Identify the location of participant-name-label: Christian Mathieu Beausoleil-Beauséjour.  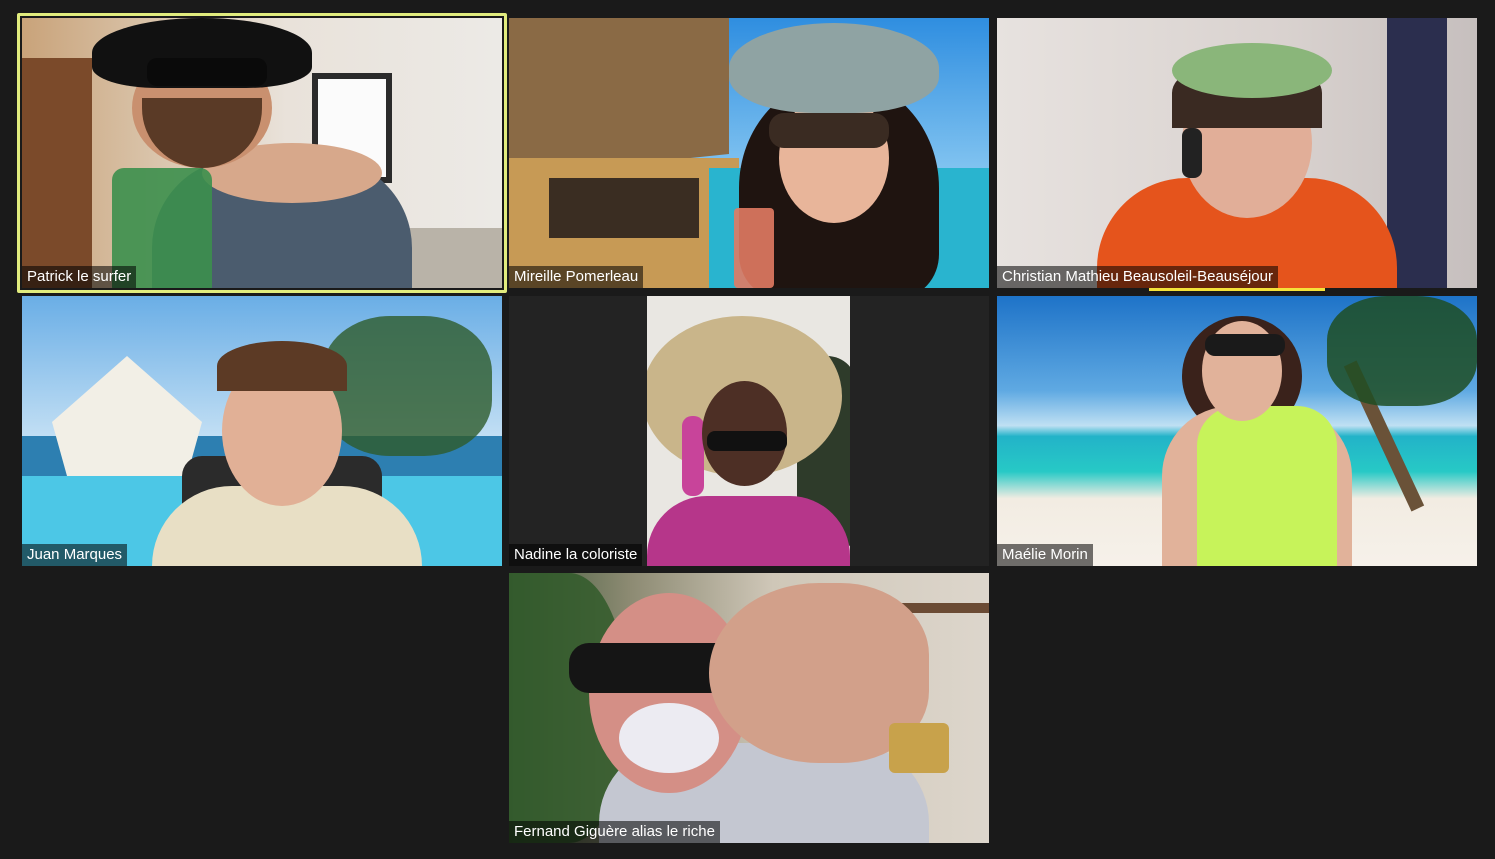
(1137, 277).